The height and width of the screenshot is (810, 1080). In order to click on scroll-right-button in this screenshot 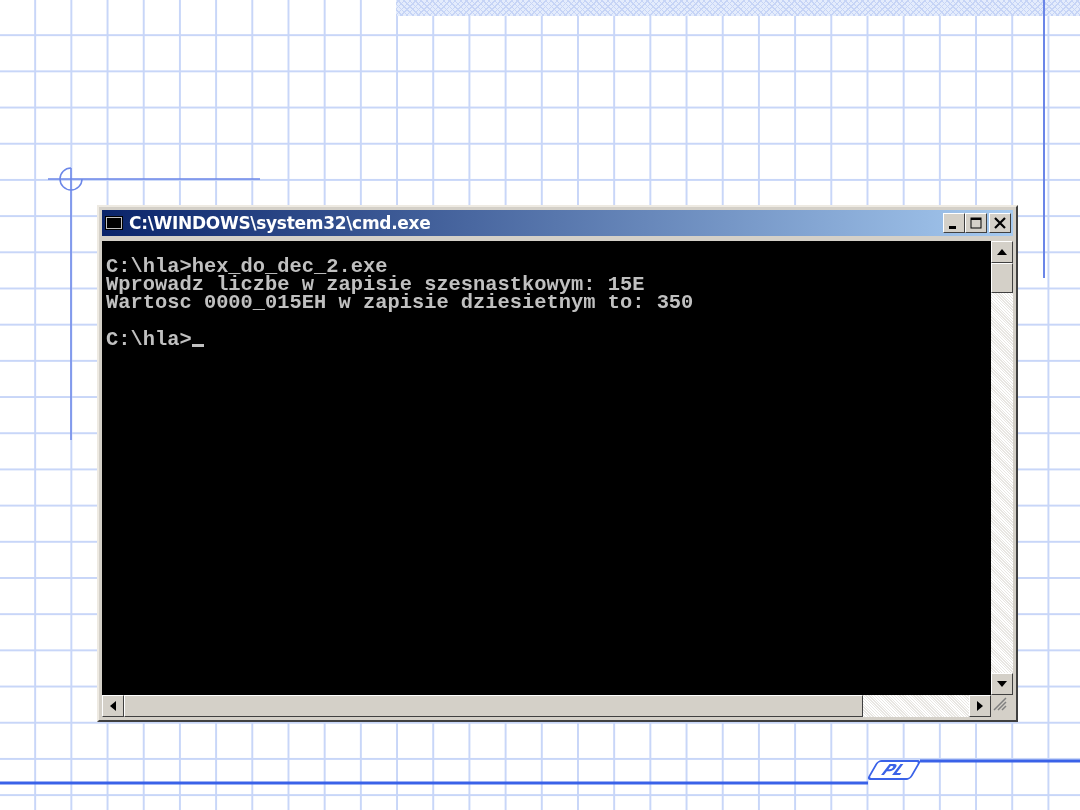, I will do `click(980, 706)`.